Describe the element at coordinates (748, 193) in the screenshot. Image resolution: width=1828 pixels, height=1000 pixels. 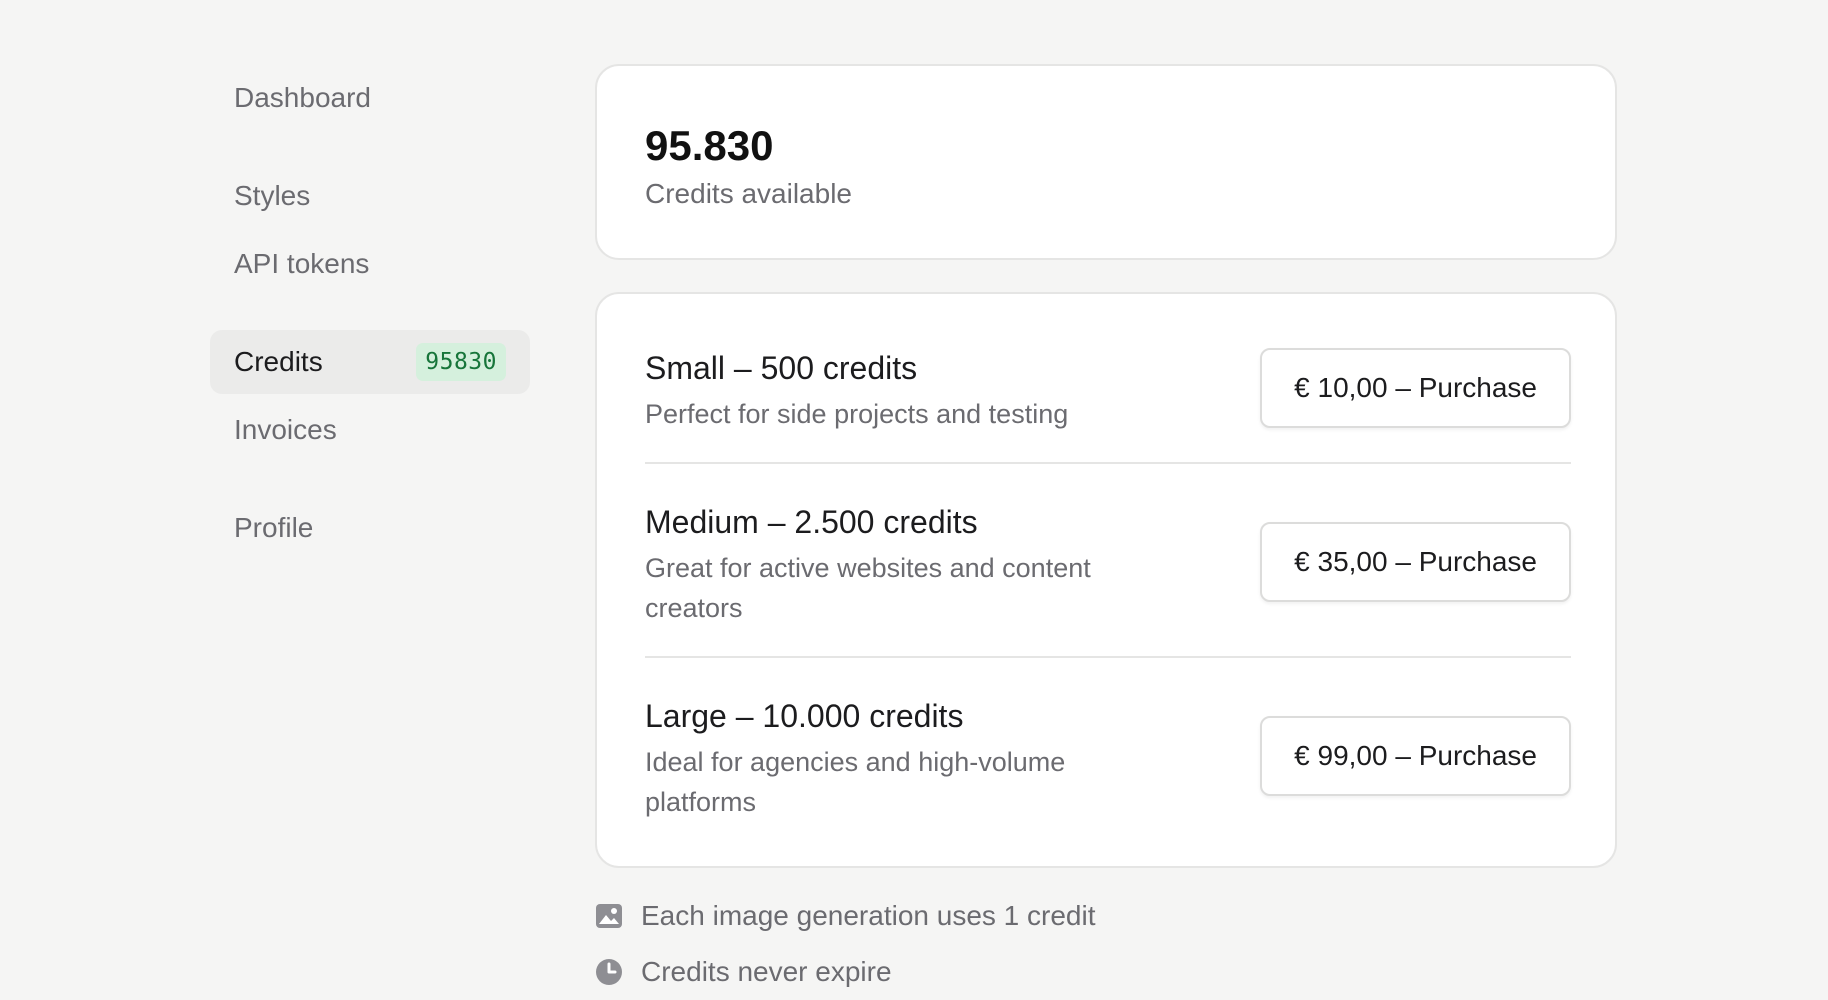
I see `credits-balance-label: Credits available` at that location.